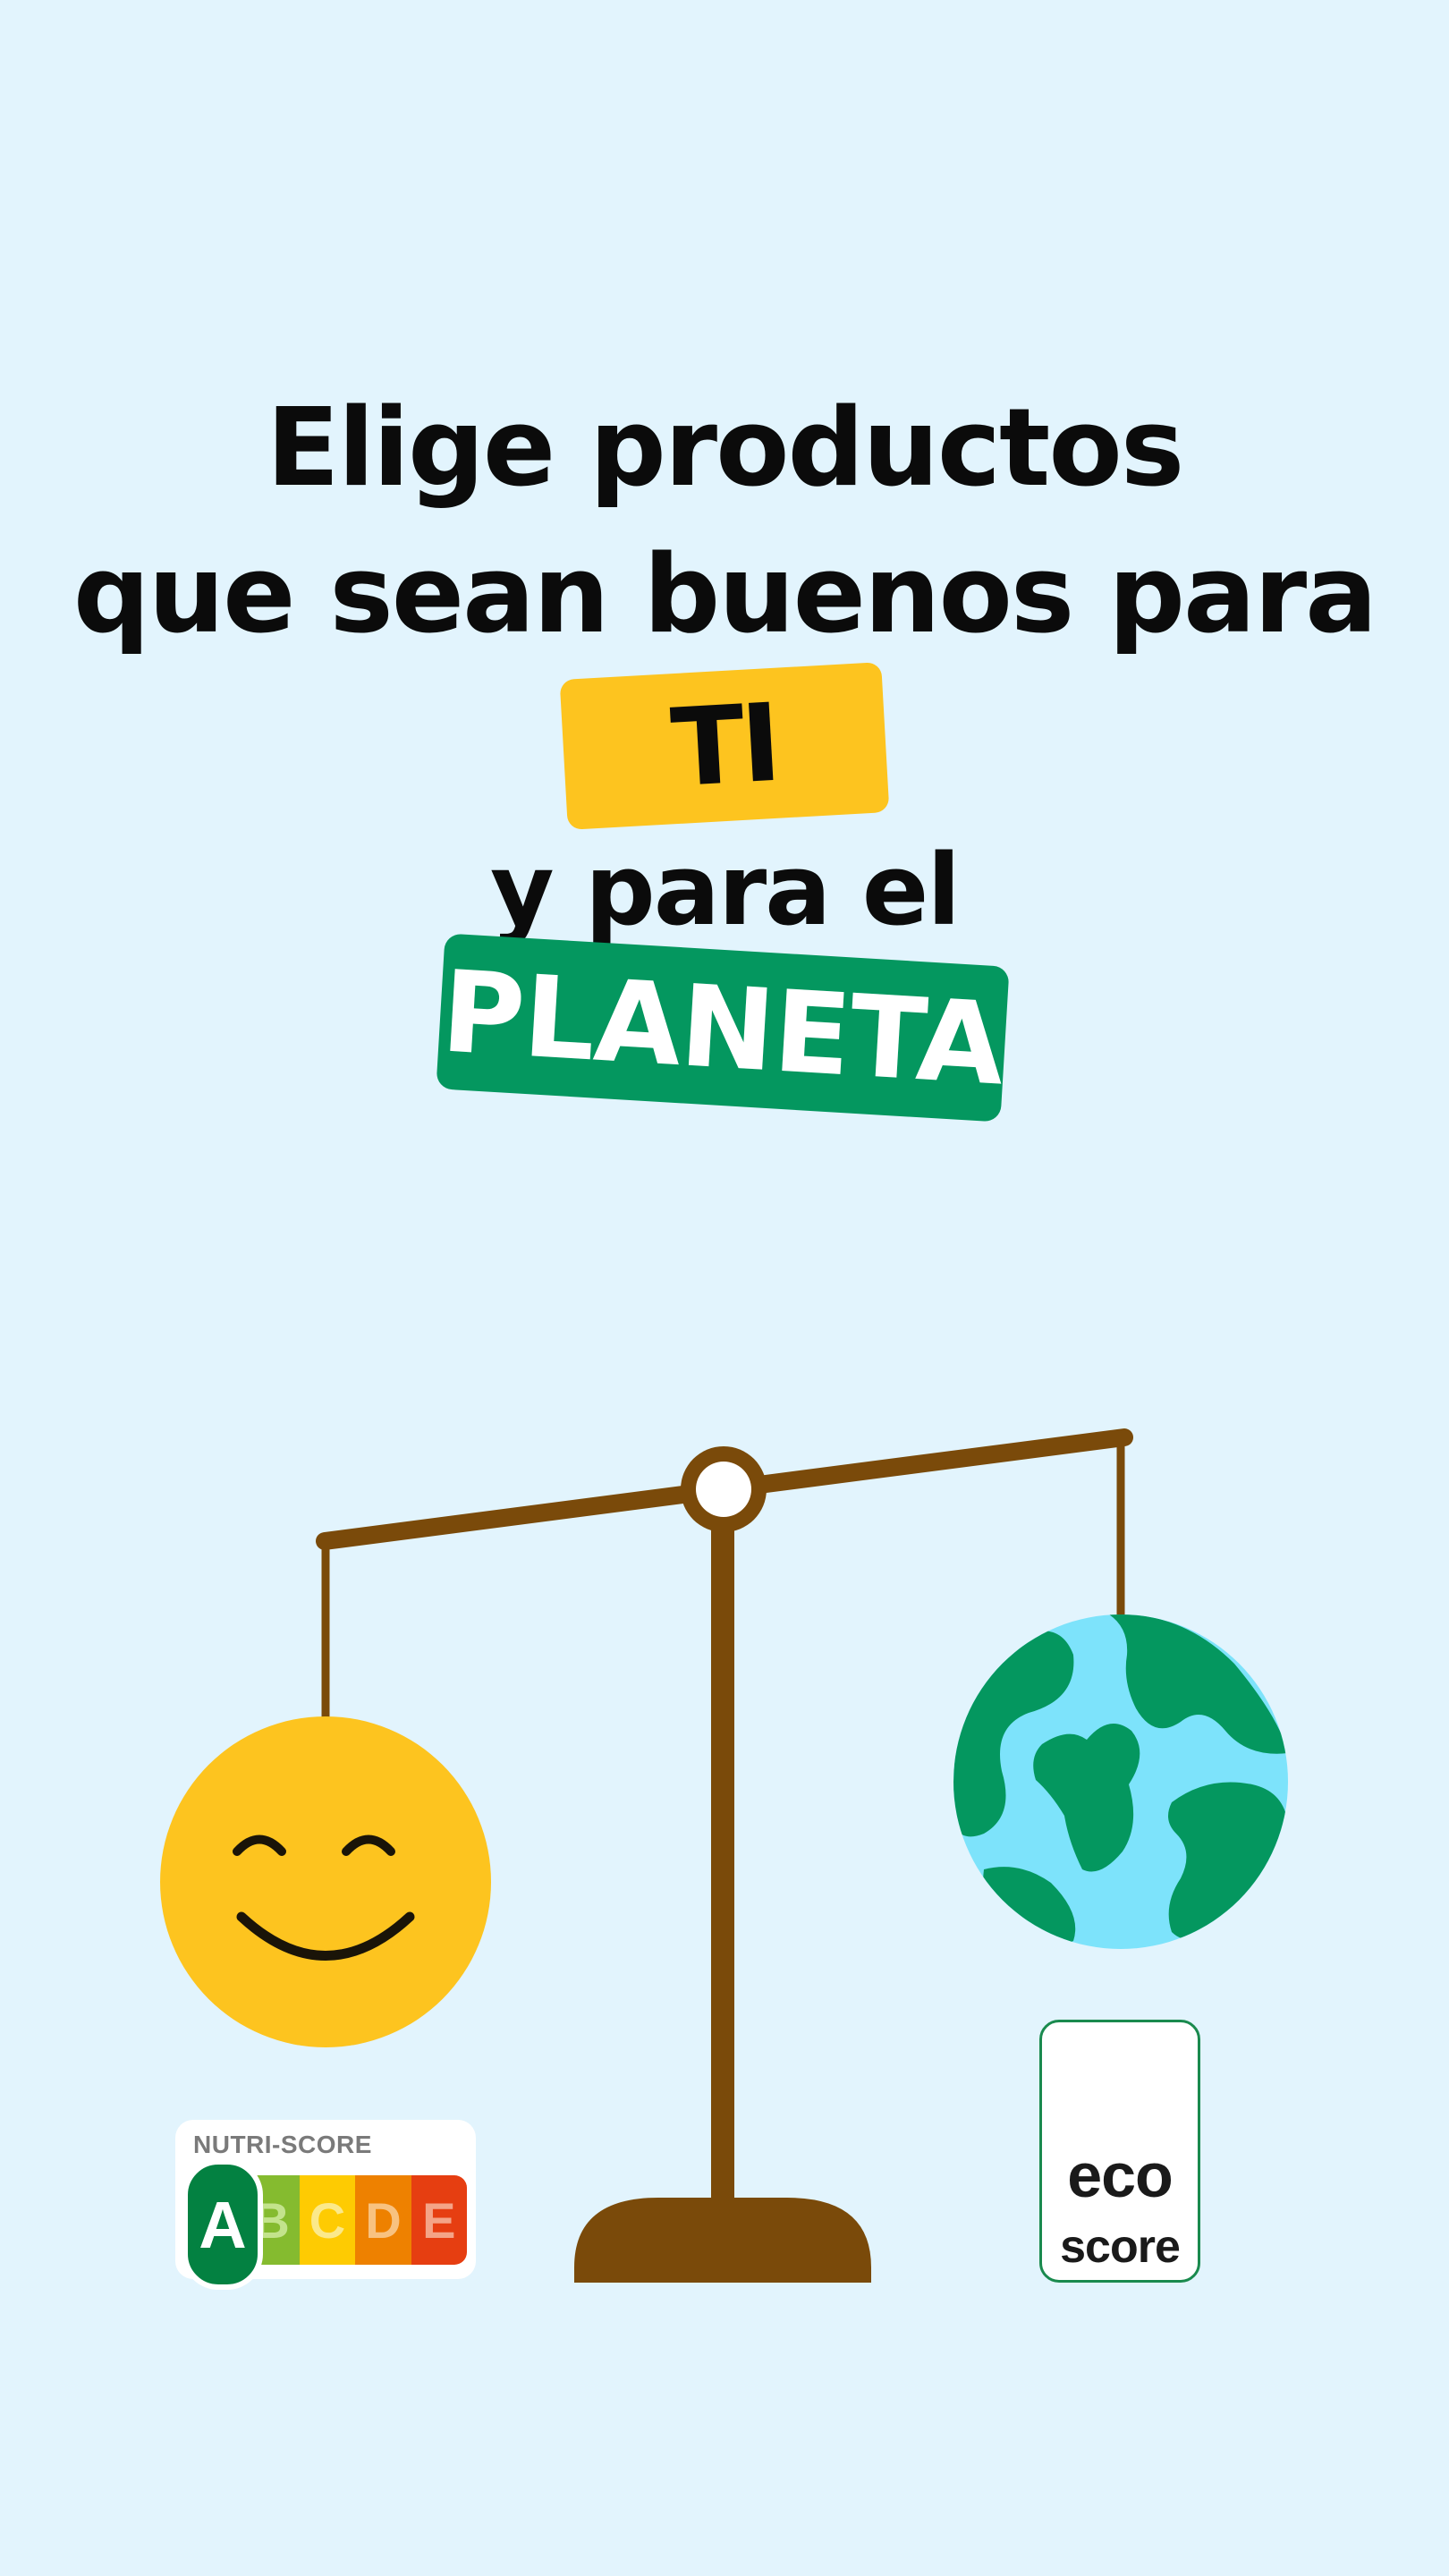 Image resolution: width=1449 pixels, height=2576 pixels. Describe the element at coordinates (325, 1881) in the screenshot. I see `smiley-face-icon` at that location.